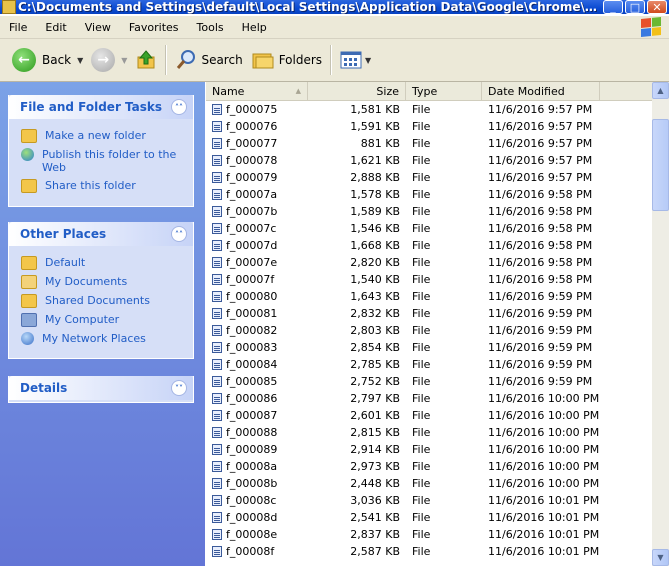  What do you see at coordinates (257, 449) in the screenshot?
I see `file-name-cell: f_000089` at bounding box center [257, 449].